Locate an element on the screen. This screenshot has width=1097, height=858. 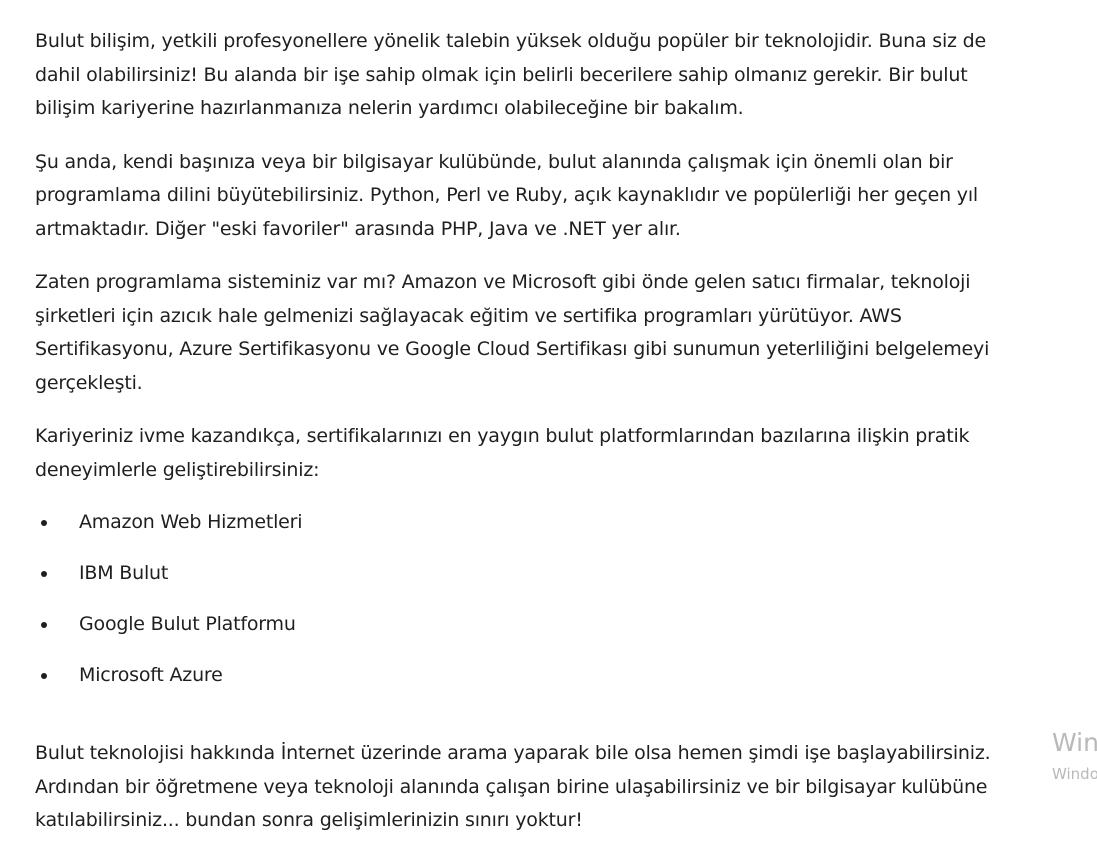
list-item-label: Microsoft Azure is located at coordinates (151, 675).